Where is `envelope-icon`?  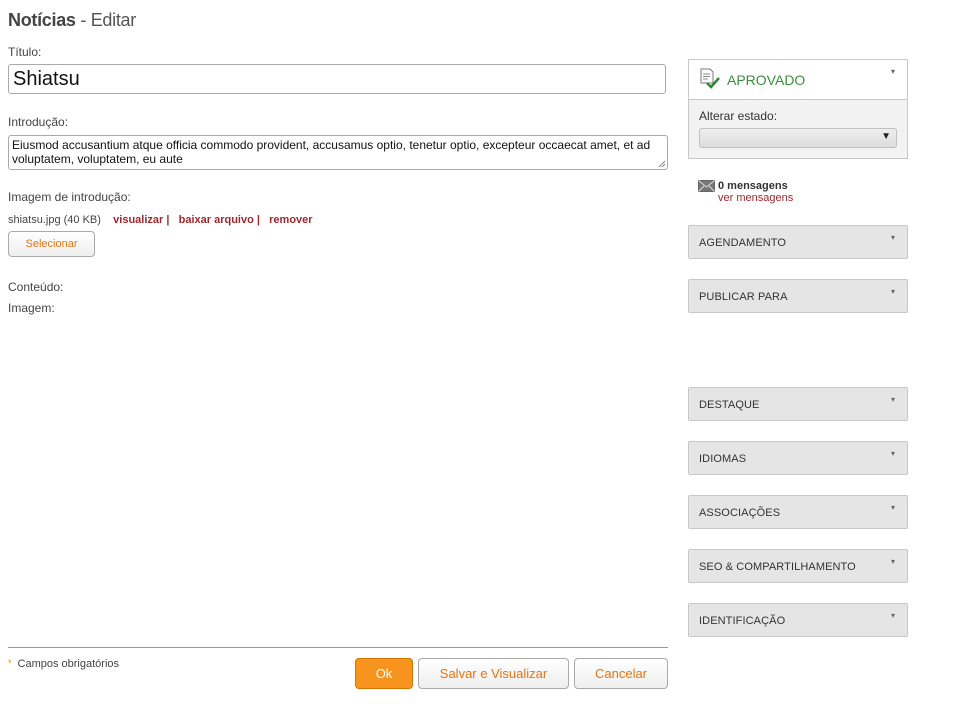 envelope-icon is located at coordinates (706, 186).